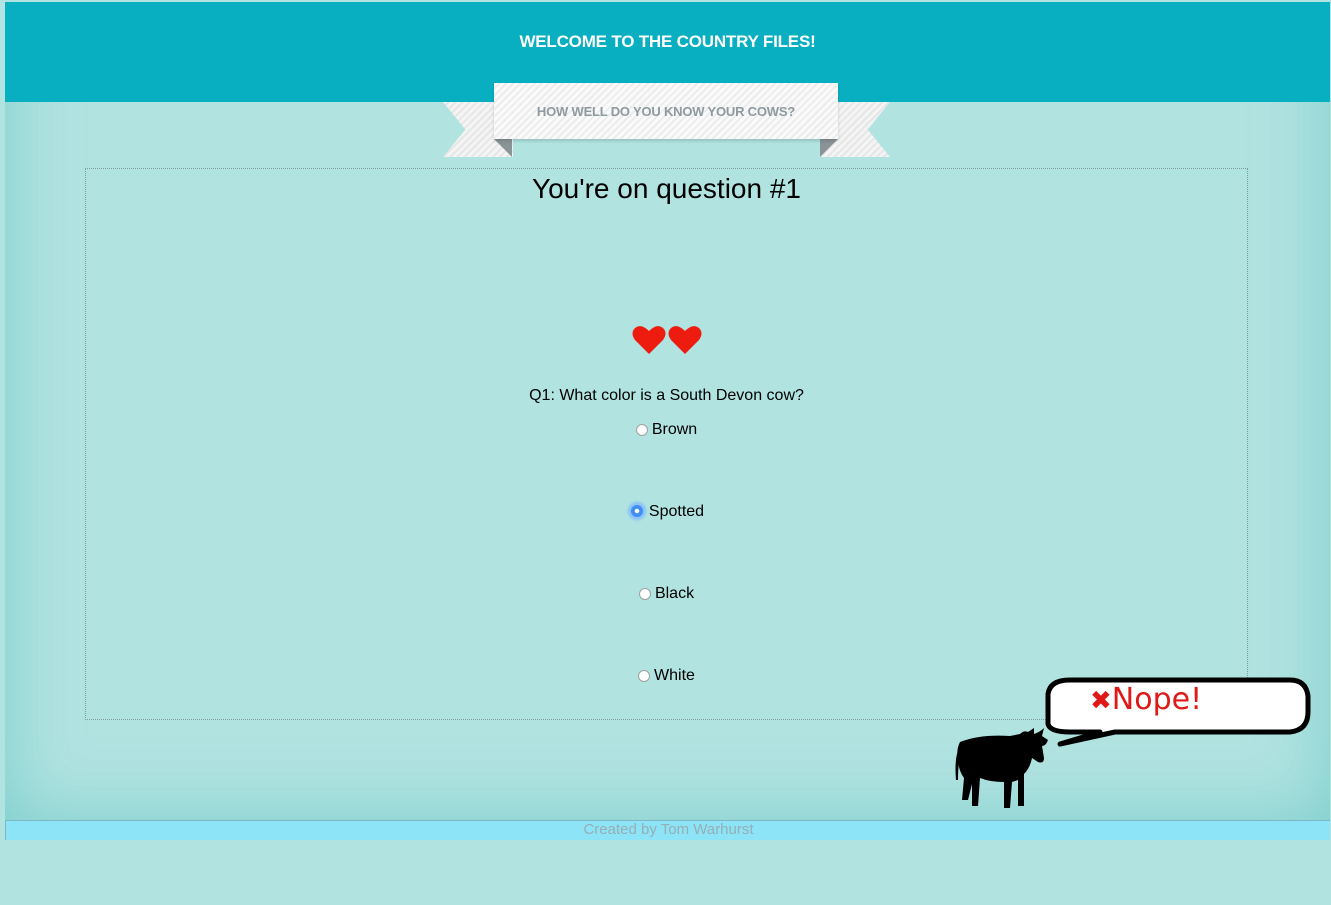 Image resolution: width=1331 pixels, height=905 pixels. I want to click on subtitle-text: HOW WELL DO YOU KNOW YOUR COWS?, so click(666, 111).